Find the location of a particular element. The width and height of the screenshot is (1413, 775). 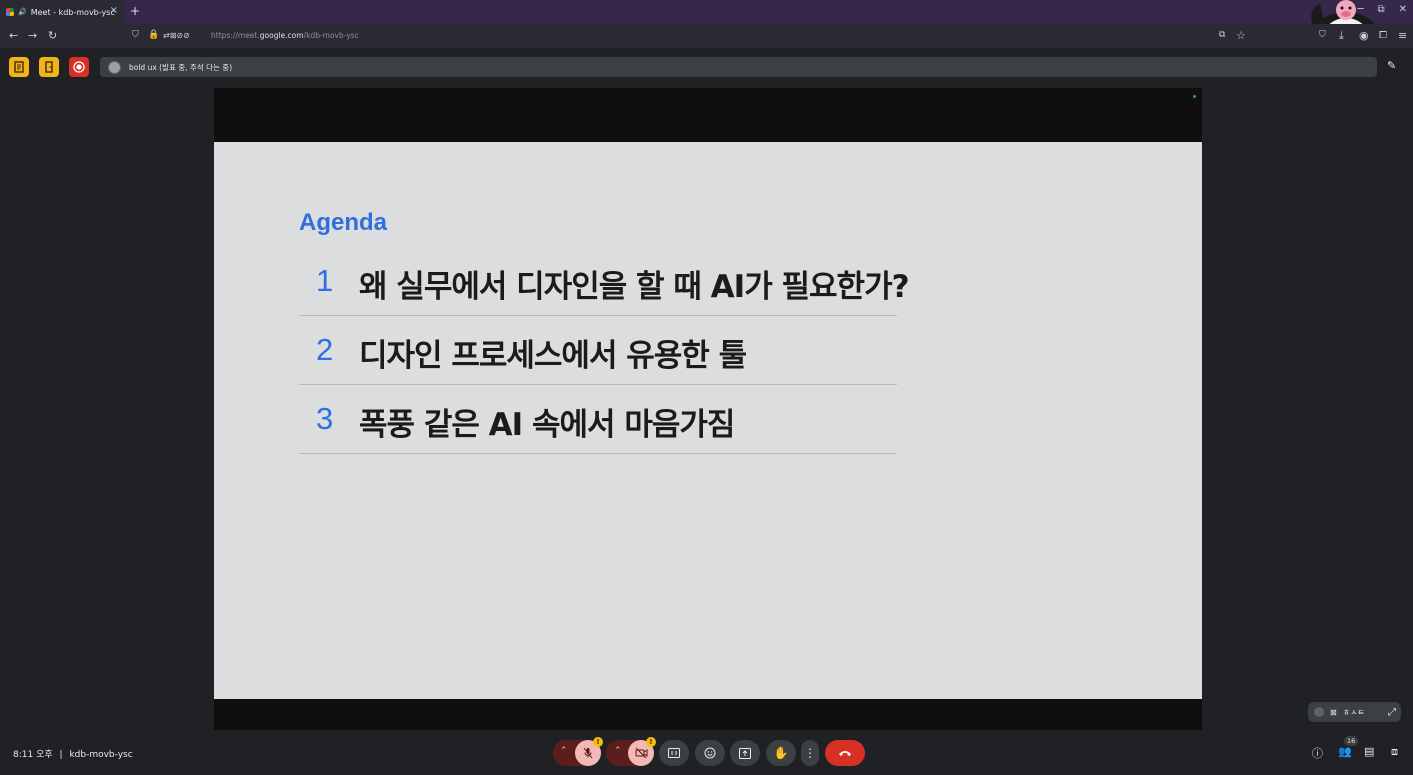

self-view-tile: ⊠ ㅎㅅㅌ ⤢ is located at coordinates (1354, 712).